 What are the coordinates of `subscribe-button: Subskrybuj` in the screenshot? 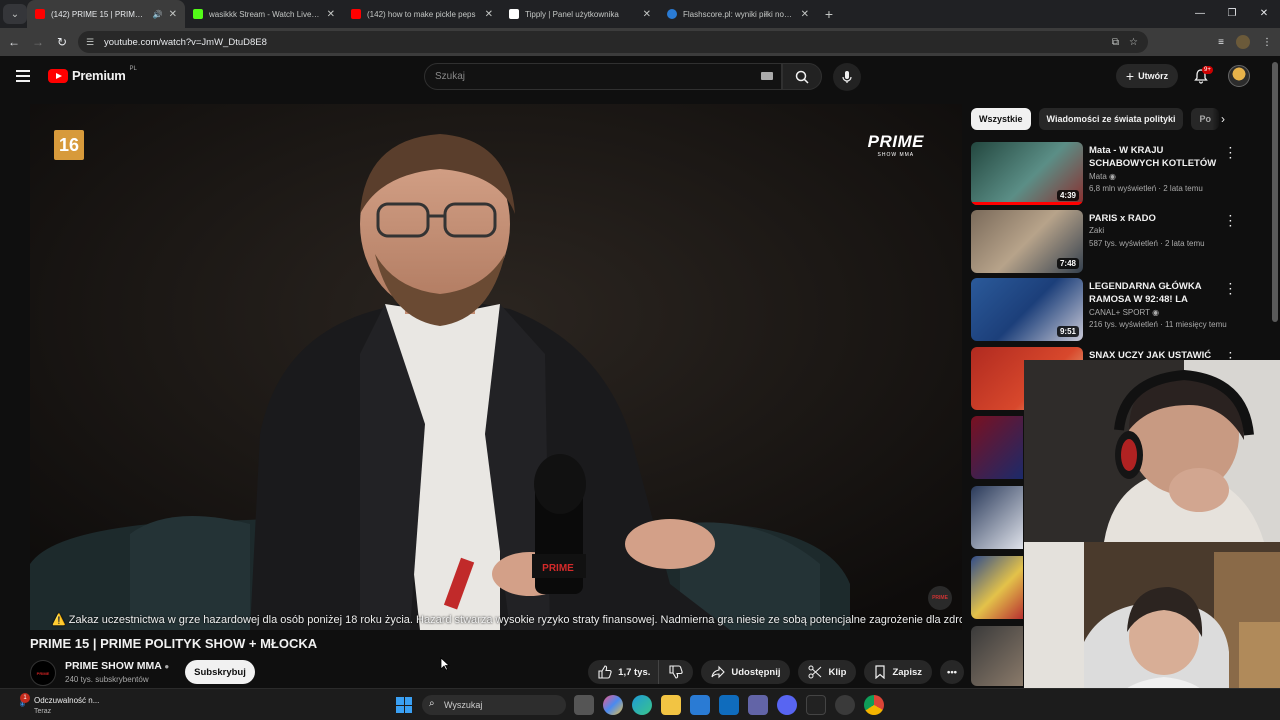 It's located at (220, 672).